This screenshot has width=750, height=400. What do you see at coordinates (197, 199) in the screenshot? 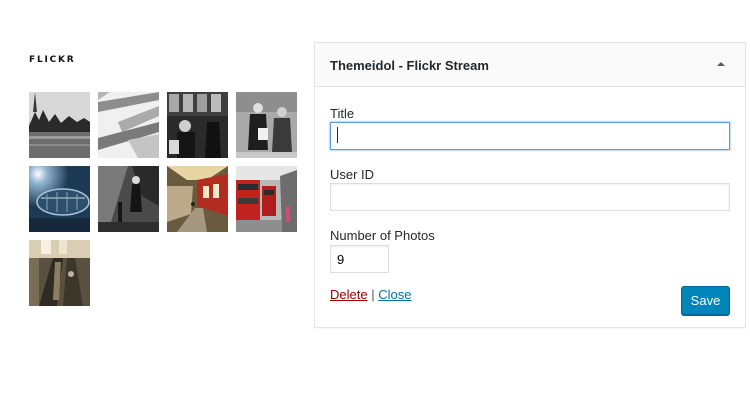
I see `photo-subway-train` at bounding box center [197, 199].